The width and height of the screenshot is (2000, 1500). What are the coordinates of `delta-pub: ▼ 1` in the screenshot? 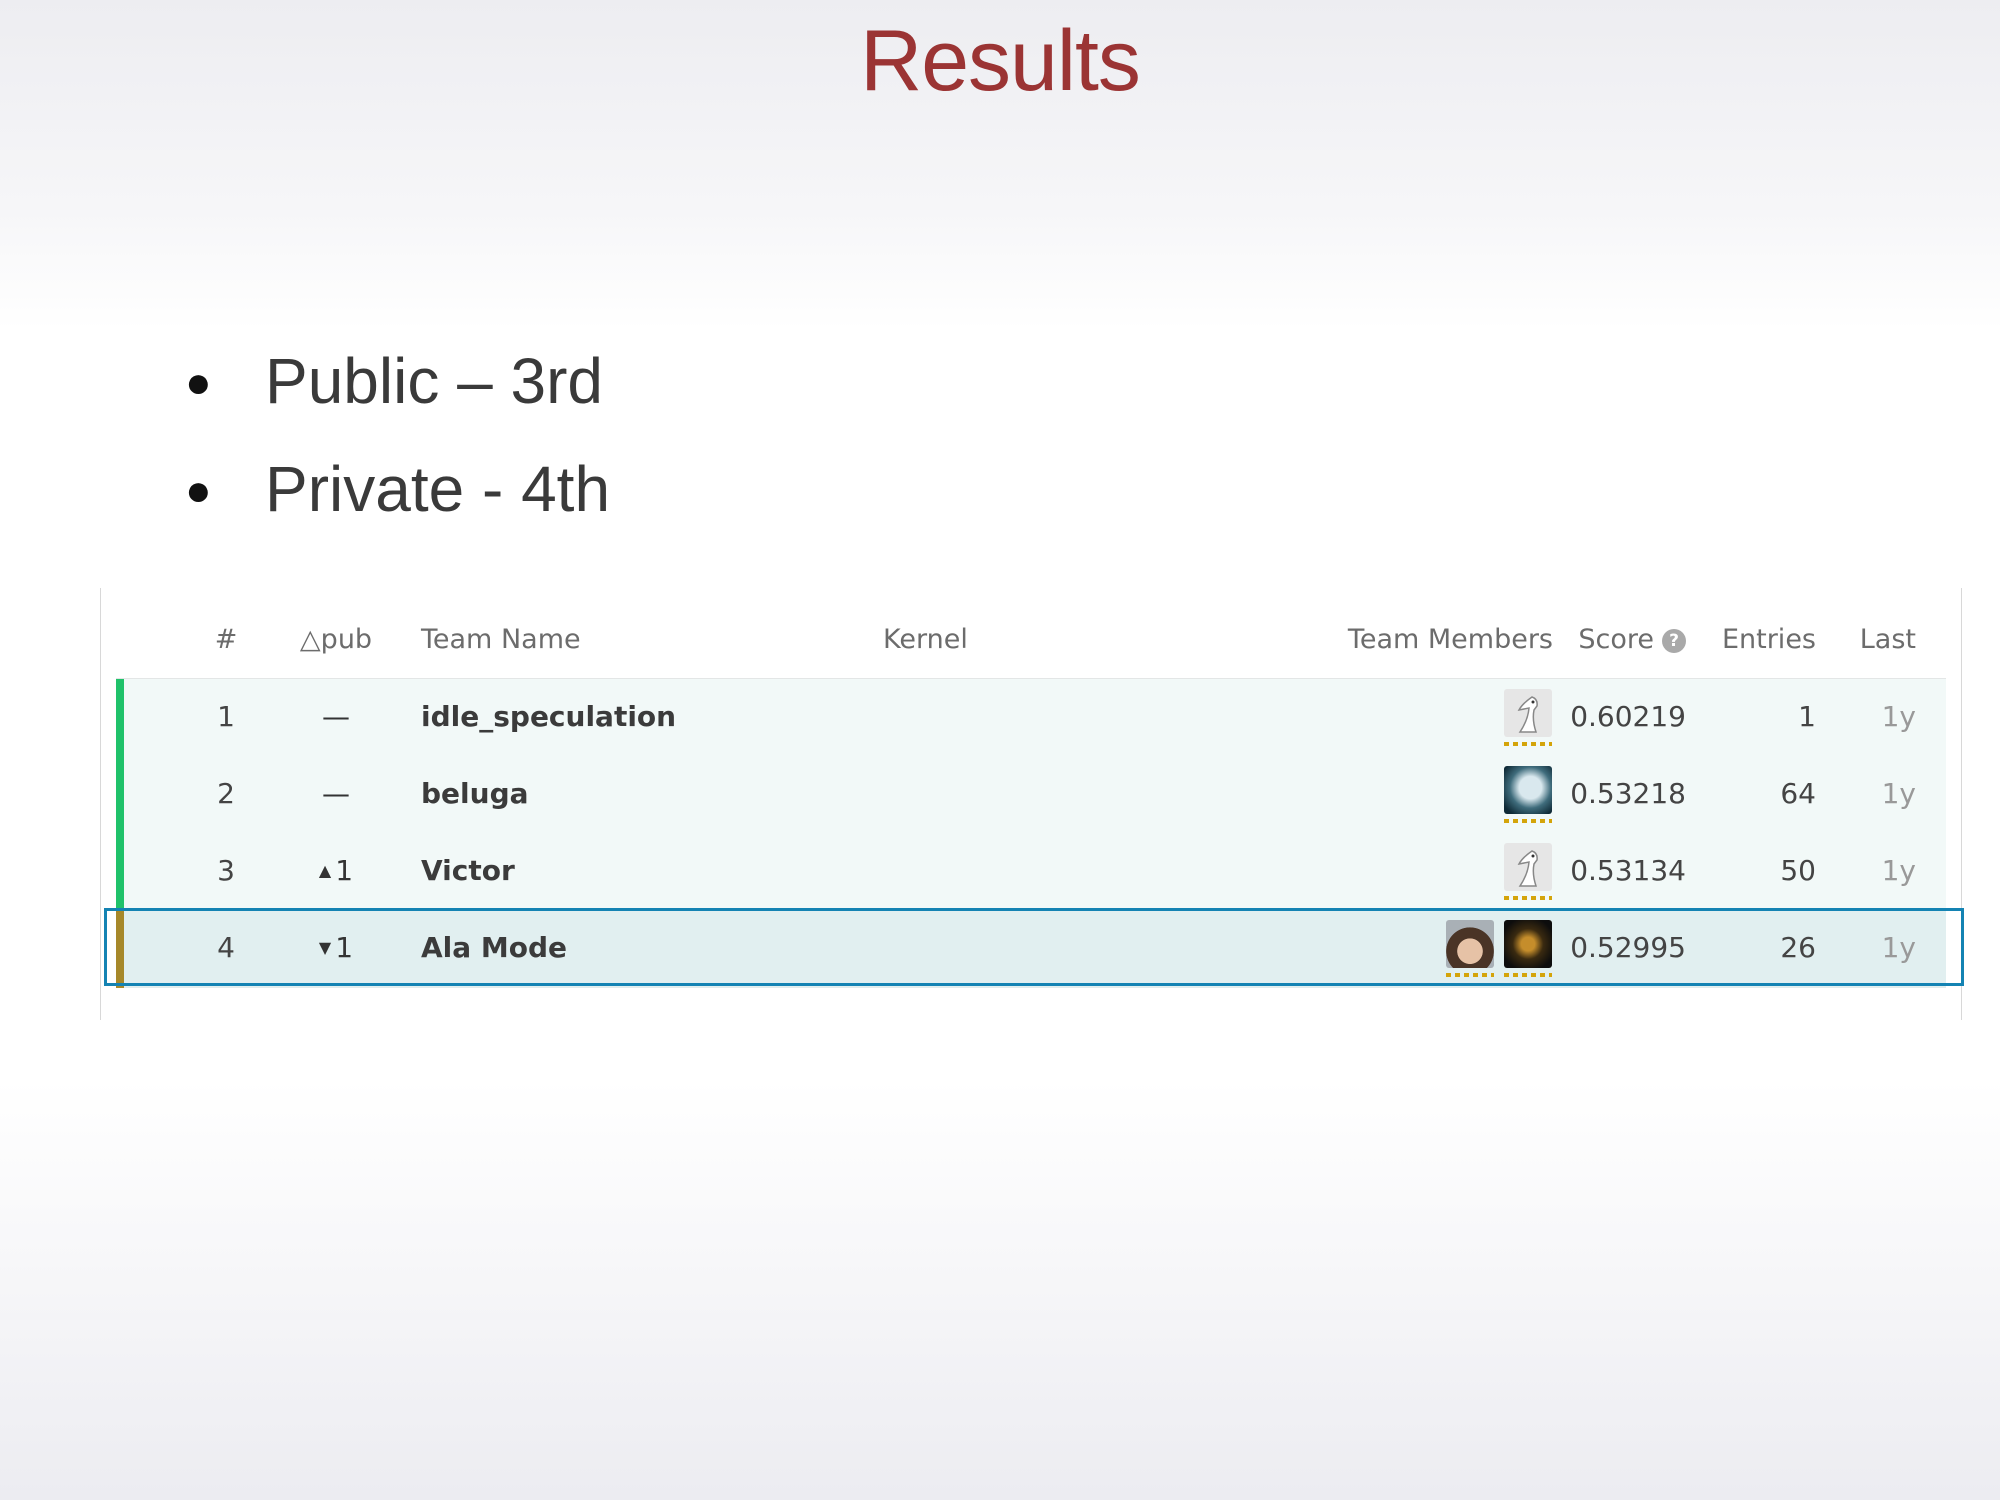 It's located at (336, 947).